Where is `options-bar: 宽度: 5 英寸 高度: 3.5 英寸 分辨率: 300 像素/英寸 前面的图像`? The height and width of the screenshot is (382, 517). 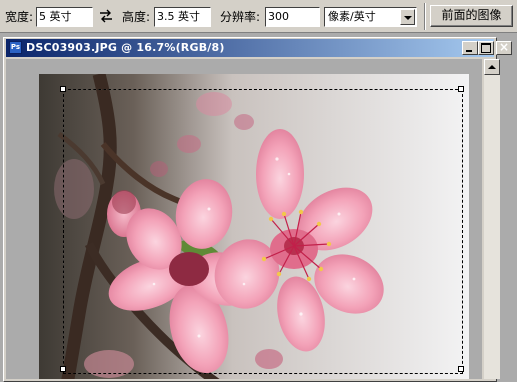 options-bar: 宽度: 5 英寸 高度: 3.5 英寸 分辨率: 300 像素/英寸 前面的图像 is located at coordinates (258, 16).